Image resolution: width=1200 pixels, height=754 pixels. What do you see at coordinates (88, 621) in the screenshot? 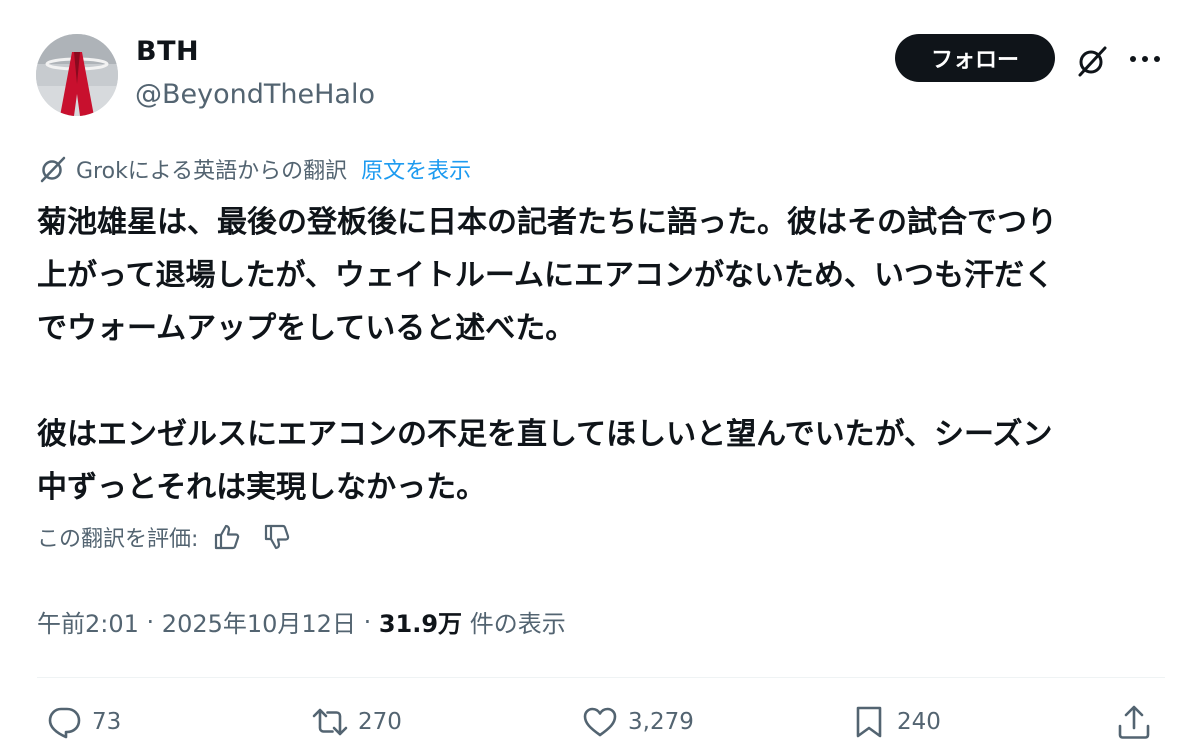
I see `tweet-time: 午前2:01` at bounding box center [88, 621].